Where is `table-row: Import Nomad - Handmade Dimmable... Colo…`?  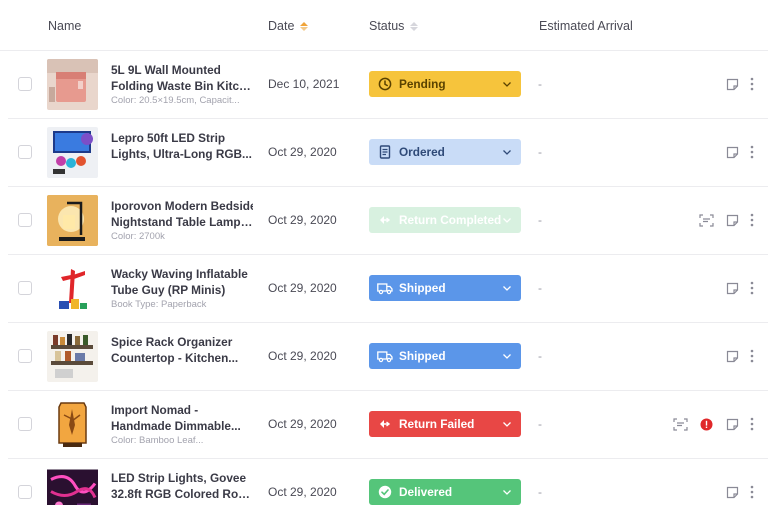
table-row: Import Nomad - Handmade Dimmable... Colo… is located at coordinates (388, 425).